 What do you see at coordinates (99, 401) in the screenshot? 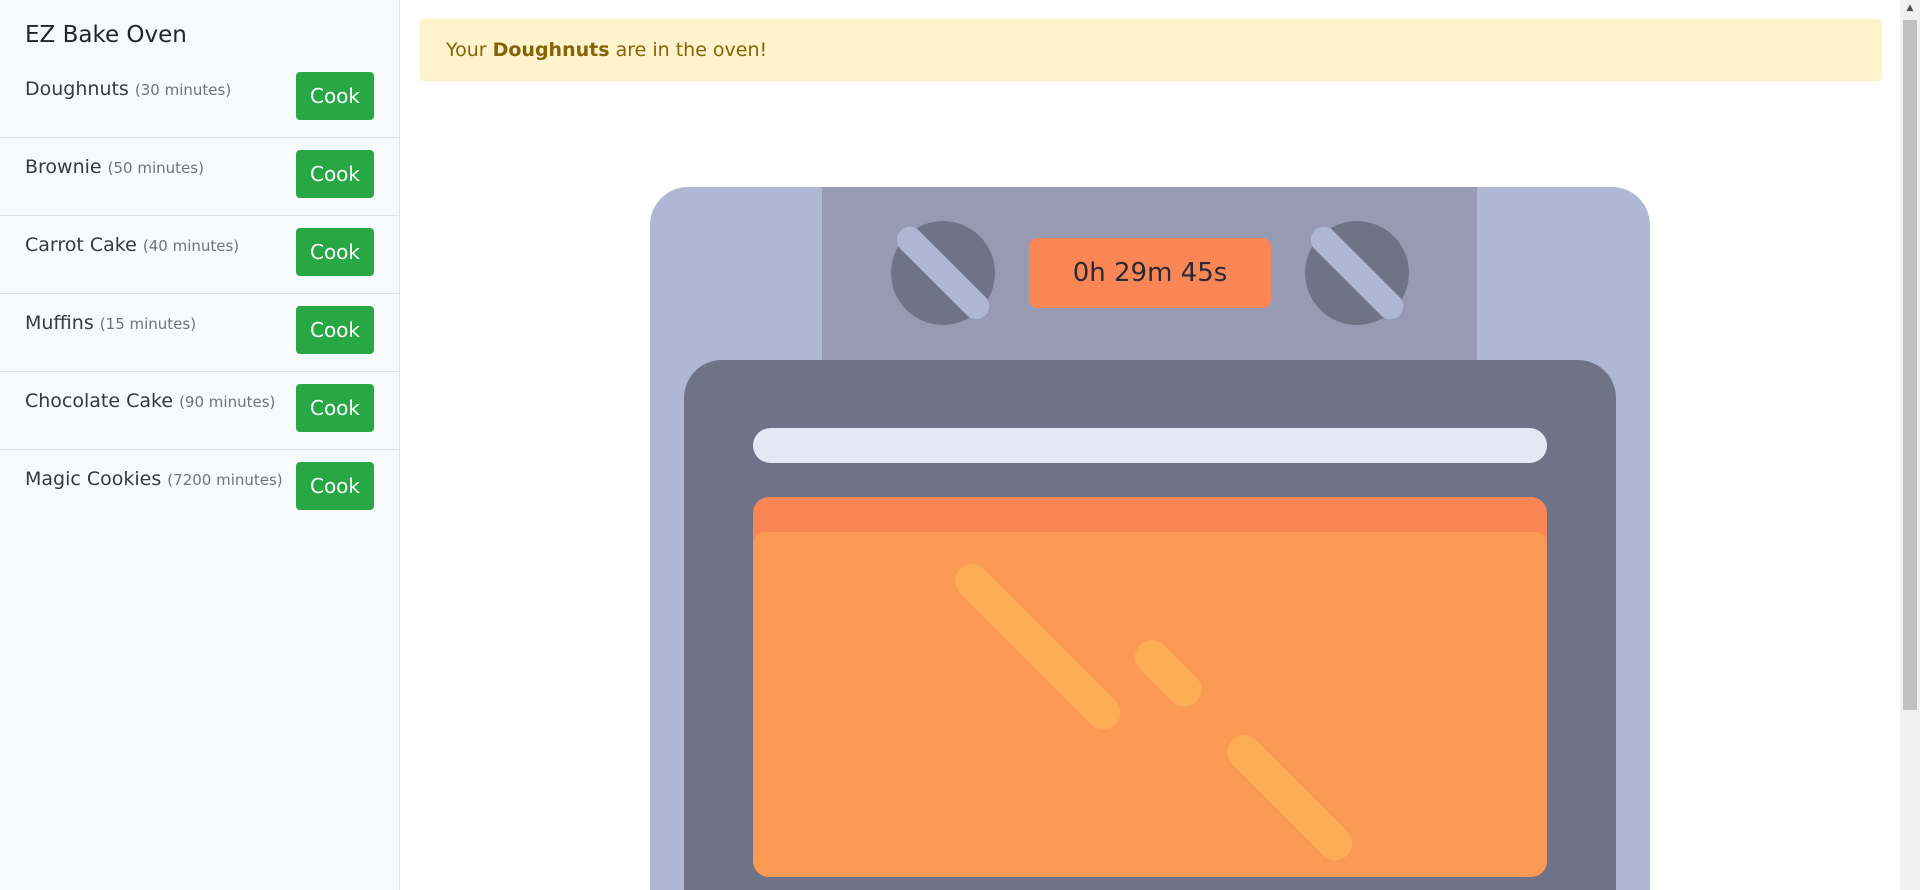
I see `recipe-name: Chocolate Cake` at bounding box center [99, 401].